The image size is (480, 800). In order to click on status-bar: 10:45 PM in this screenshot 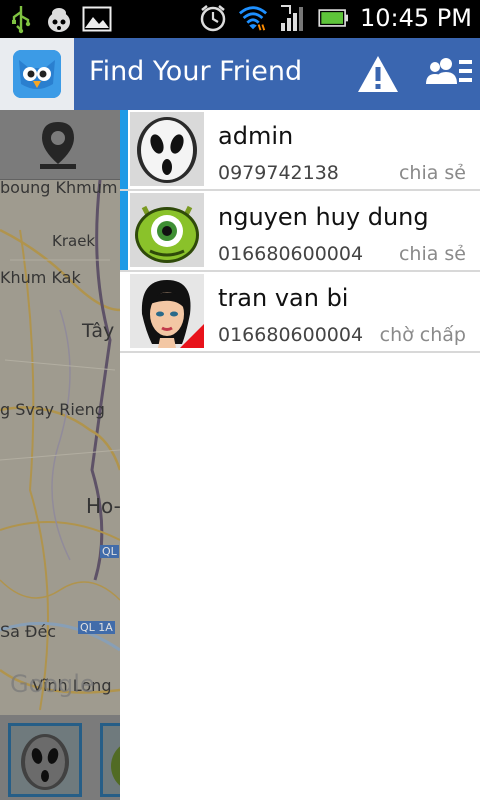, I will do `click(240, 19)`.